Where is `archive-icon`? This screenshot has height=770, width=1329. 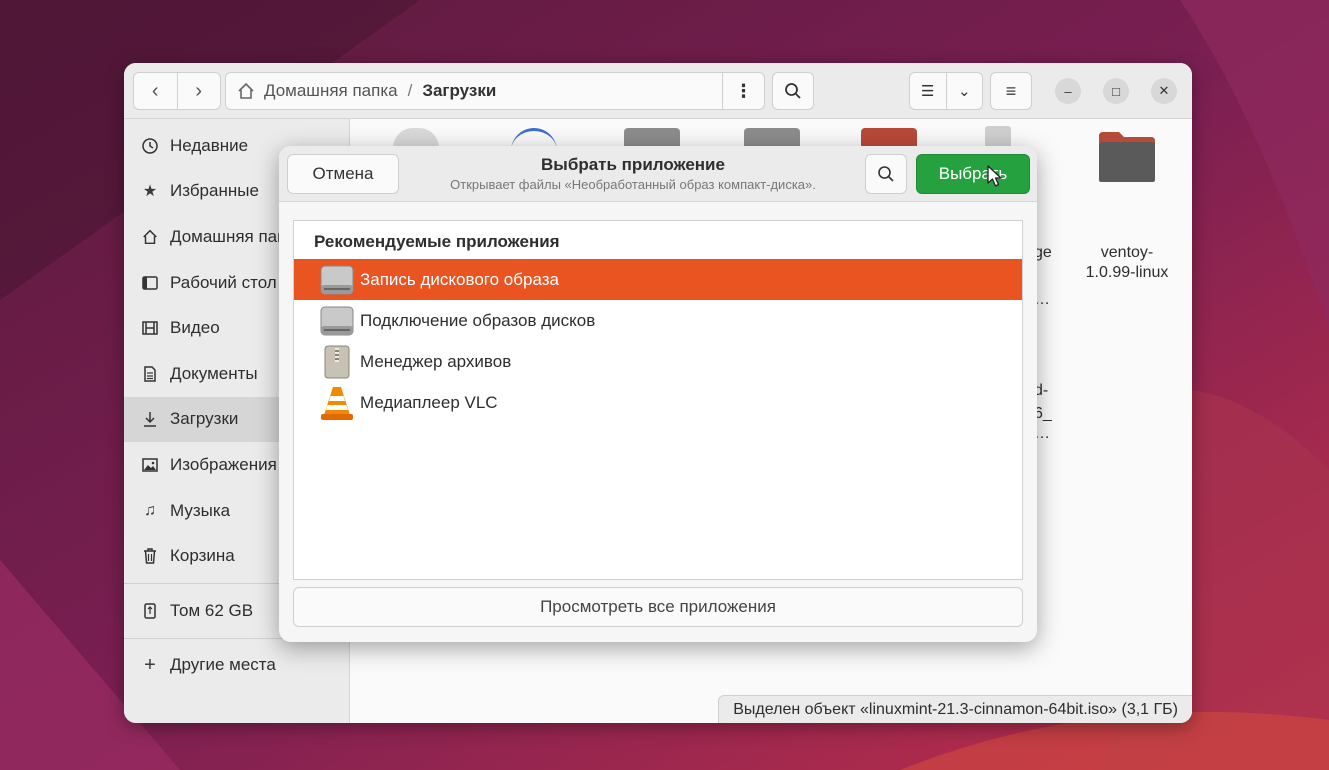
archive-icon is located at coordinates (337, 362).